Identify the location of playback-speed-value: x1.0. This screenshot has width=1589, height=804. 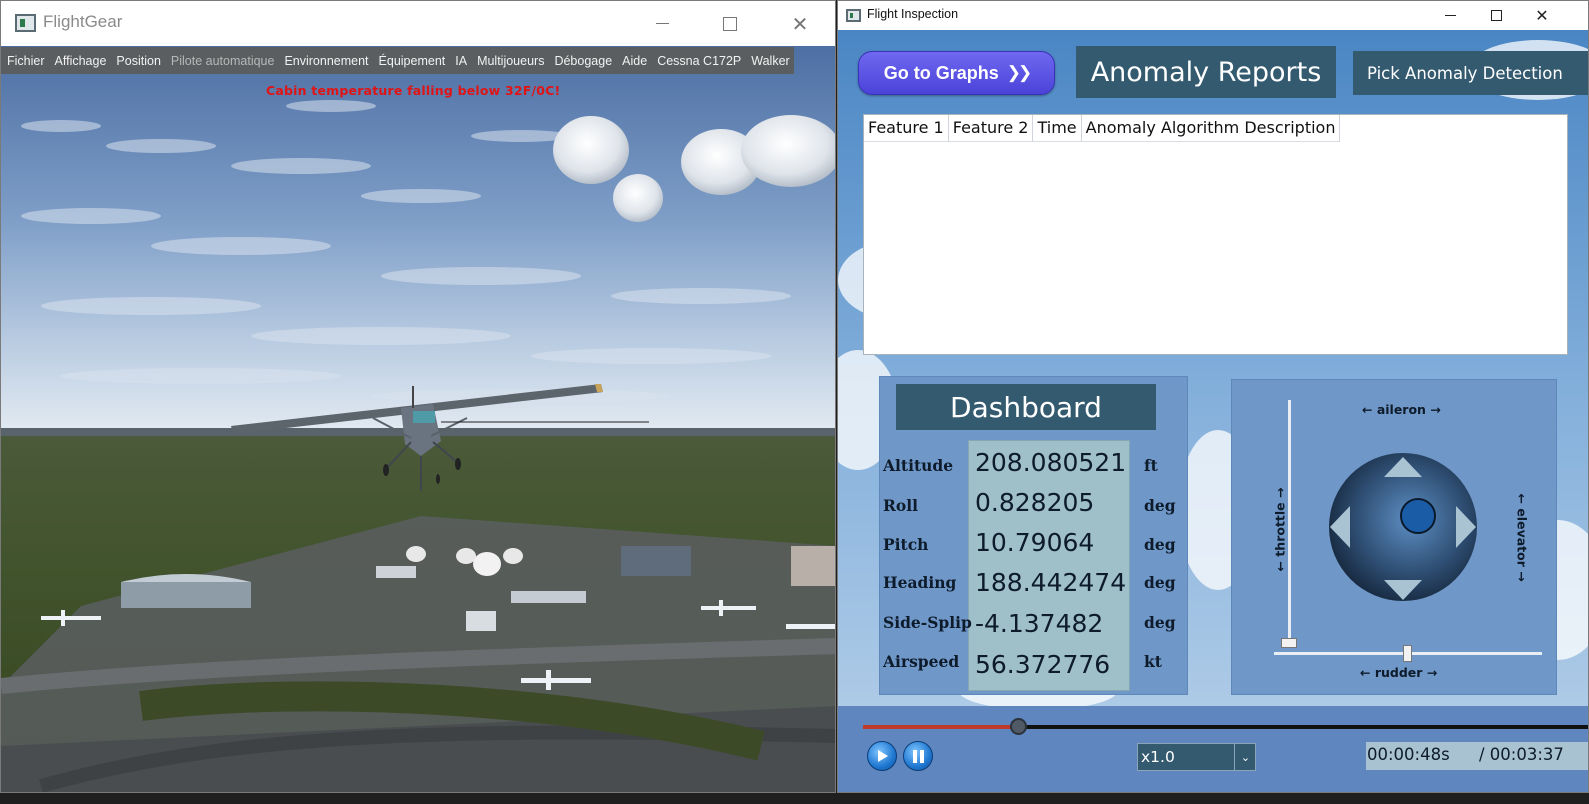
(1158, 757).